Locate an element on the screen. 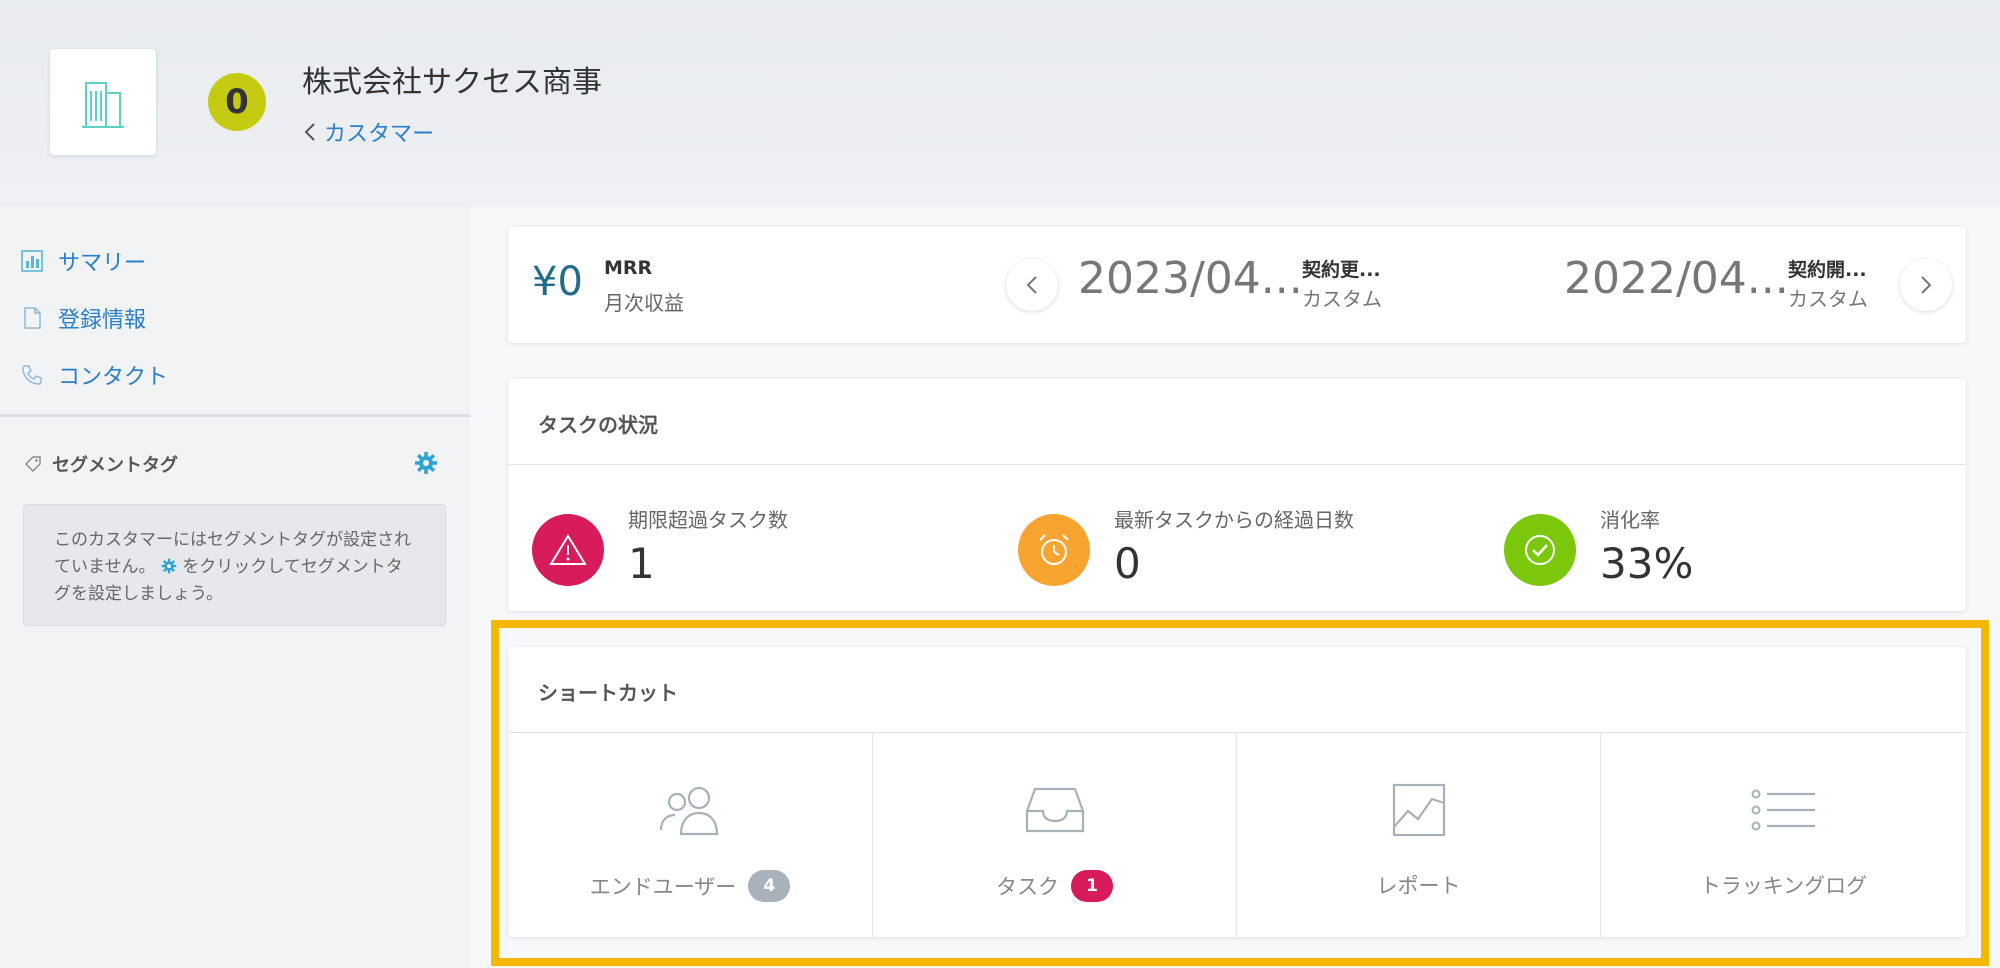 The height and width of the screenshot is (968, 2000). carousel-prev-button is located at coordinates (1032, 285).